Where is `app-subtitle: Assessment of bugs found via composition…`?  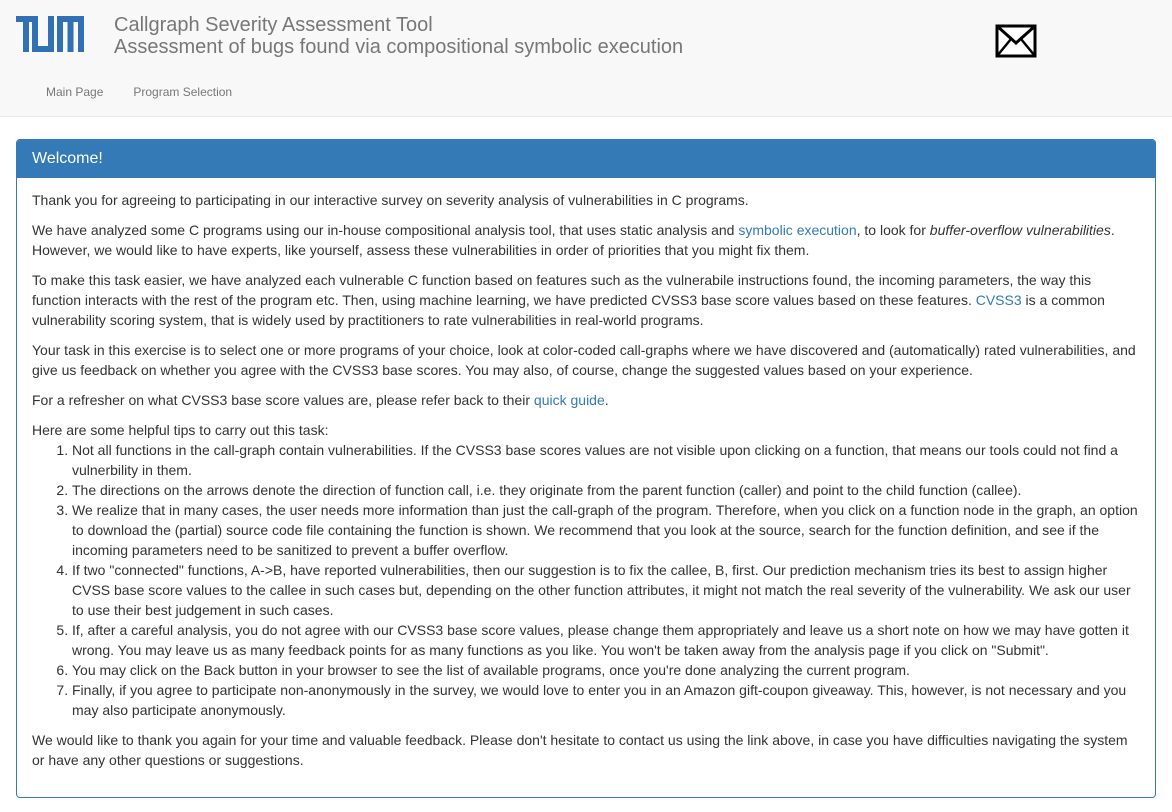
app-subtitle: Assessment of bugs found via composition… is located at coordinates (399, 47).